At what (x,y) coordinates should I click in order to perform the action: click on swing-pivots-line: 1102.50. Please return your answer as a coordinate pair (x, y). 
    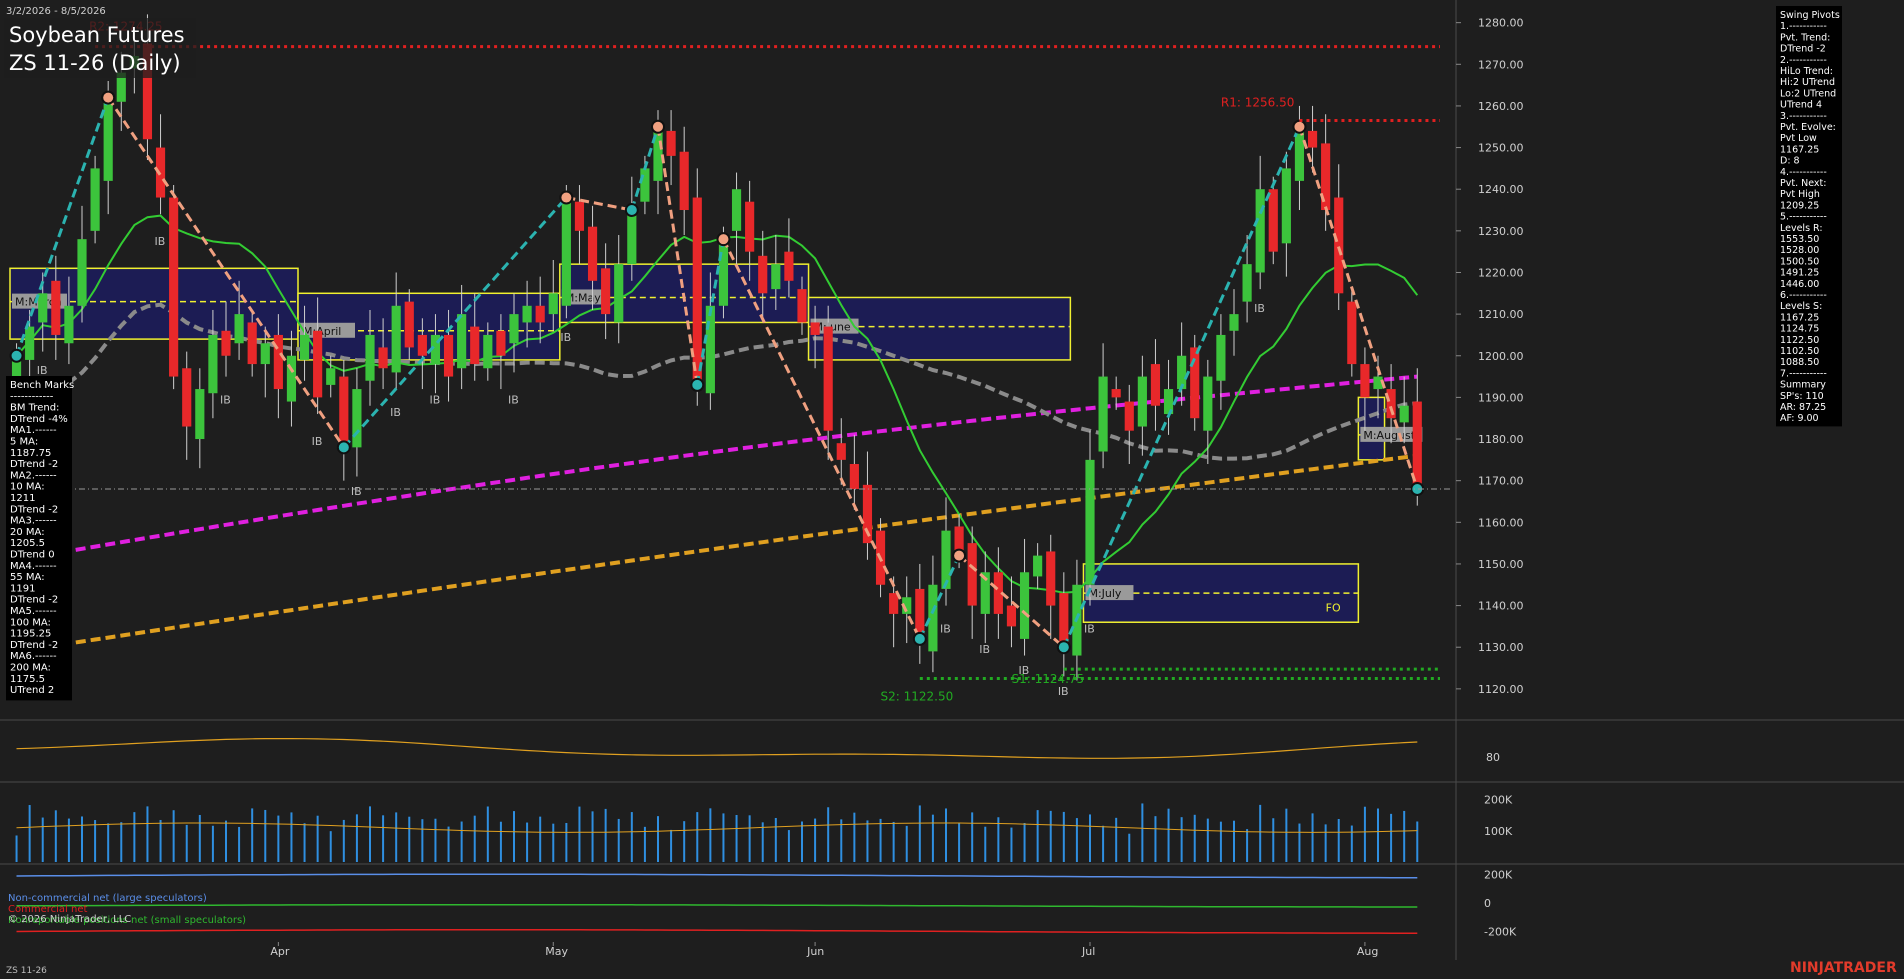
    Looking at the image, I should click on (1799, 351).